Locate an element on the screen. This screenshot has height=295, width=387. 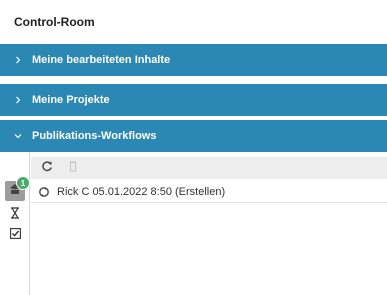
panel-my-projects: Meine Projekte is located at coordinates (193, 100).